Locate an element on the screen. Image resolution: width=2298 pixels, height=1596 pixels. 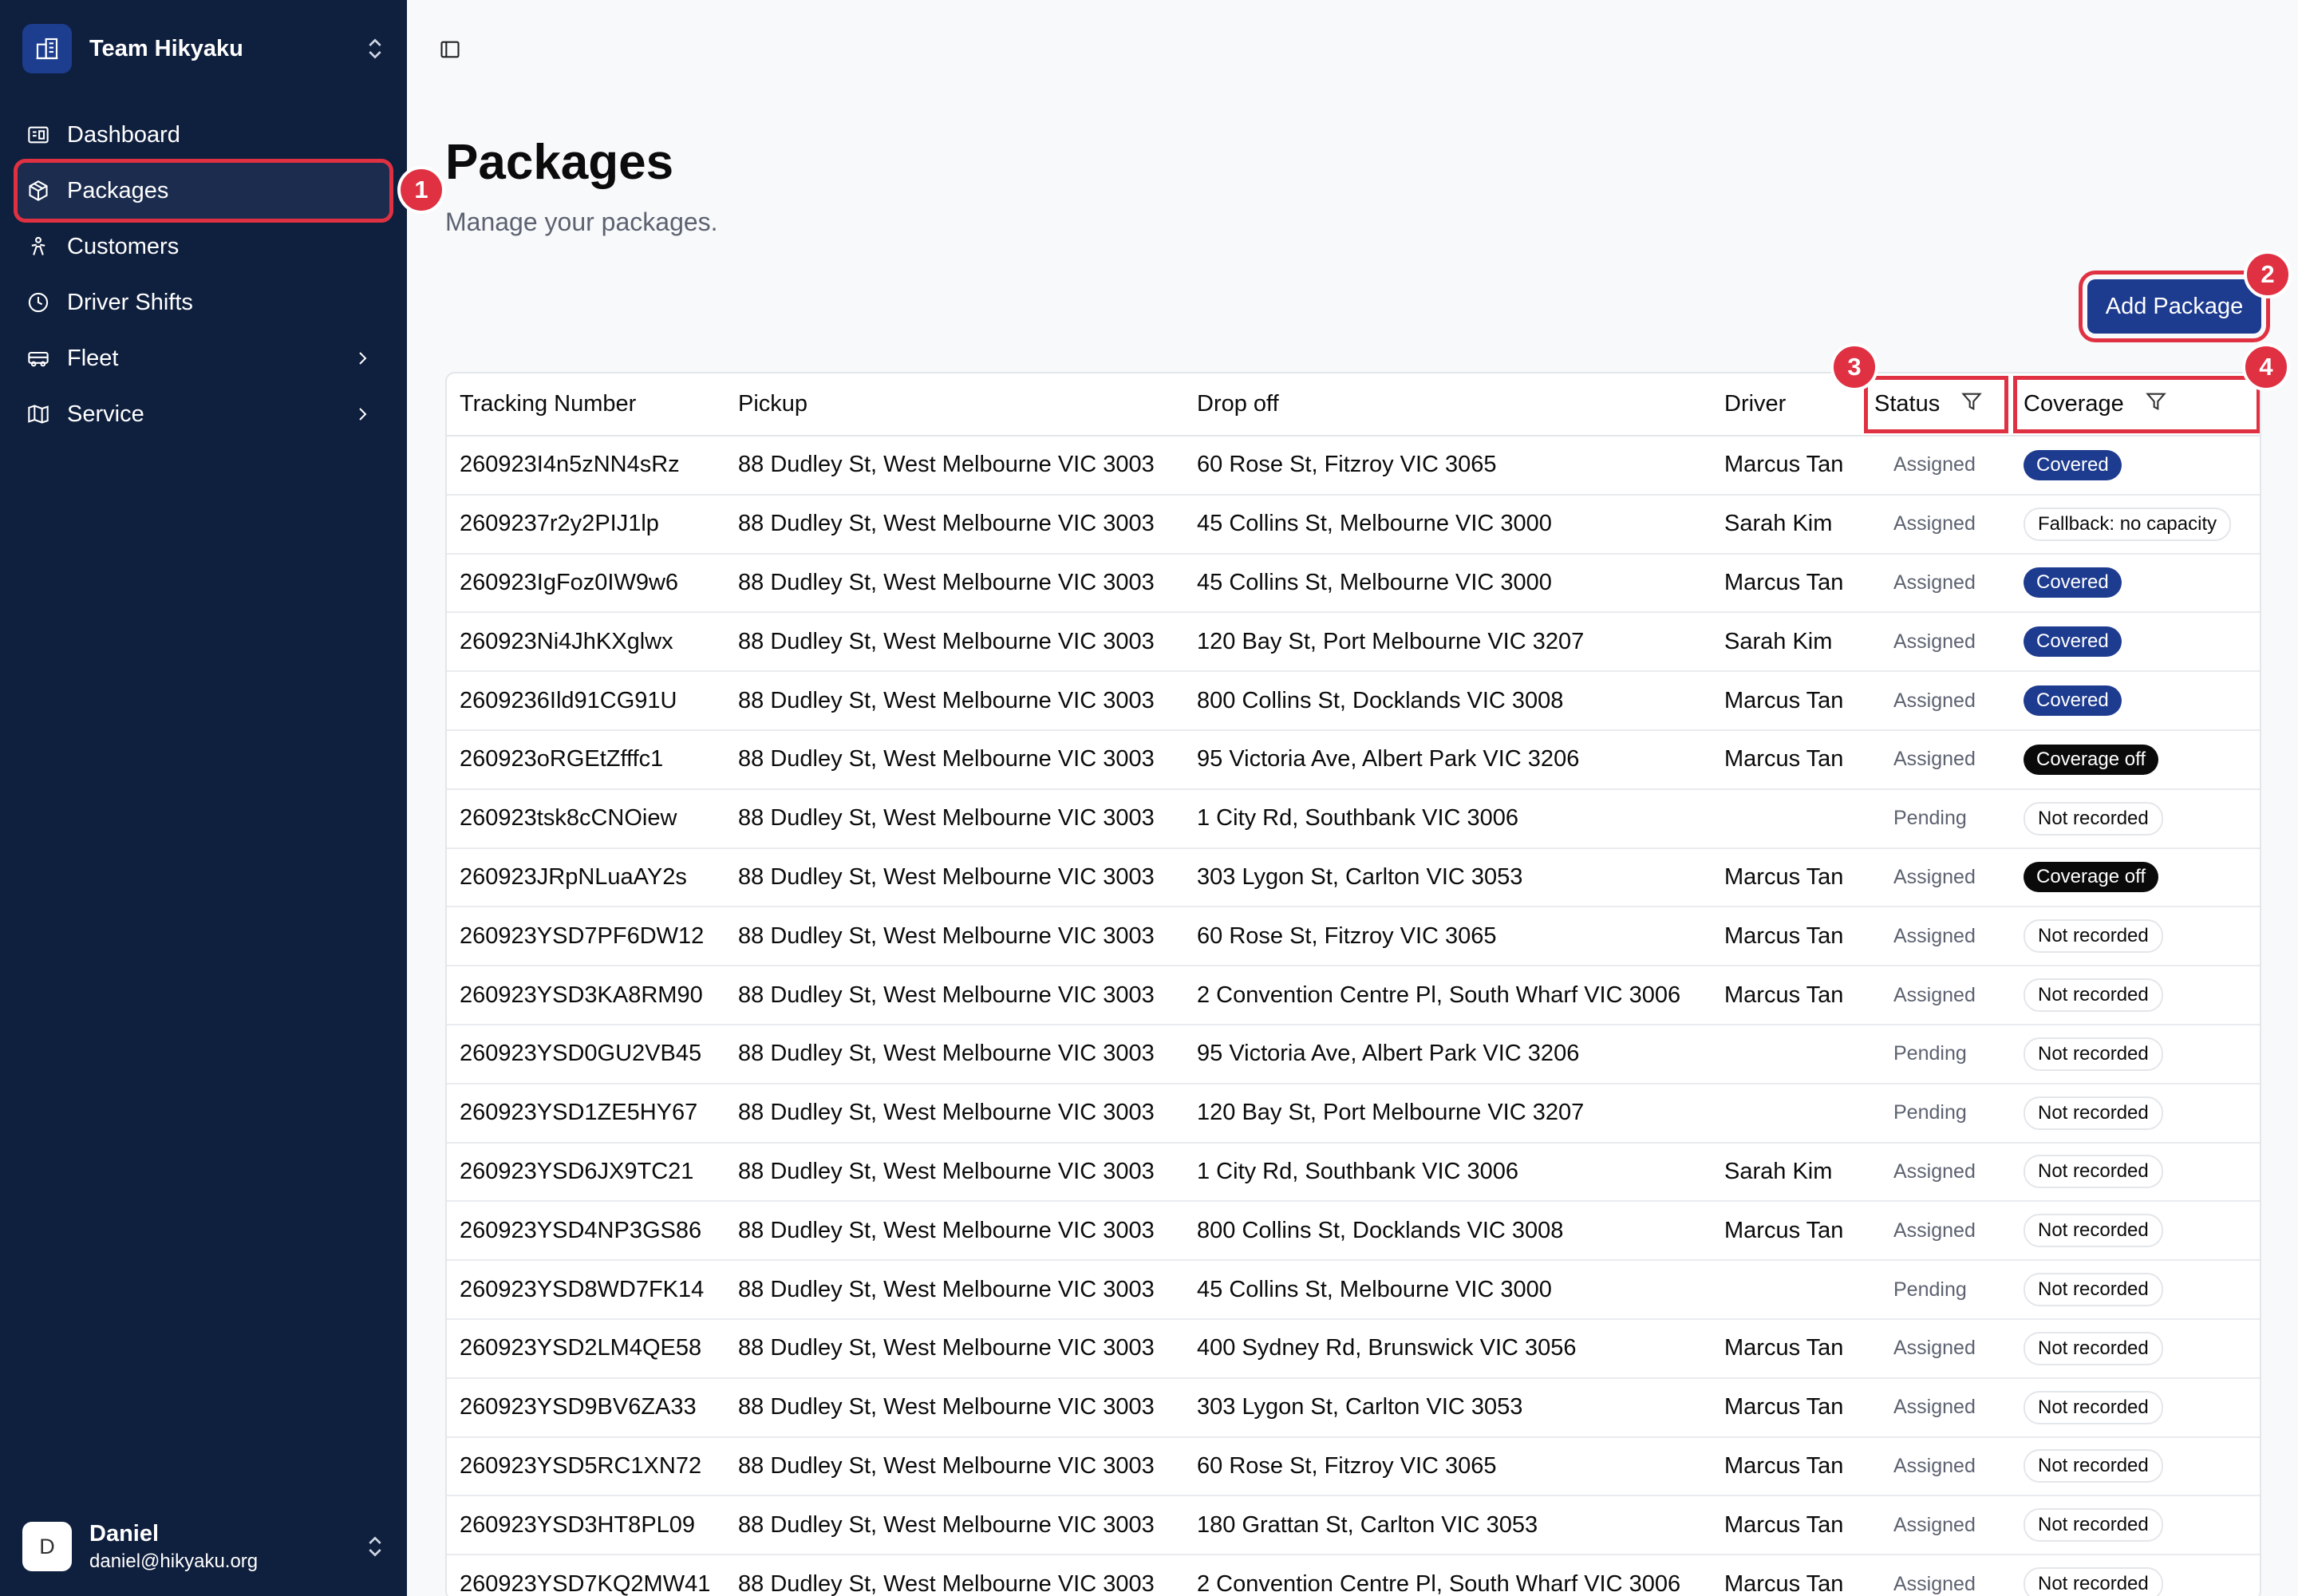
cell-tracking-number: 260923YSD3HT8PL09 is located at coordinates (586, 1525).